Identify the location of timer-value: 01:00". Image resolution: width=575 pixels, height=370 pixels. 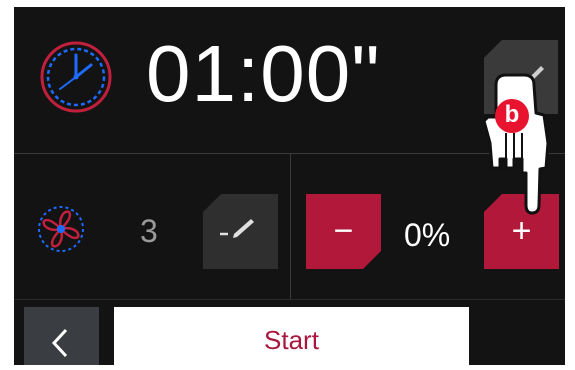
(263, 73).